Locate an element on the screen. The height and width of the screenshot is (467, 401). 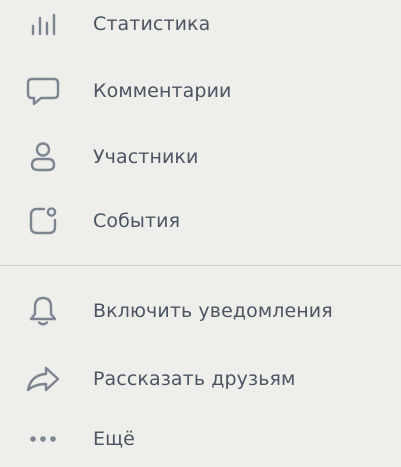
share-with-friends-button: Рассказать друзьям is located at coordinates (200, 379).